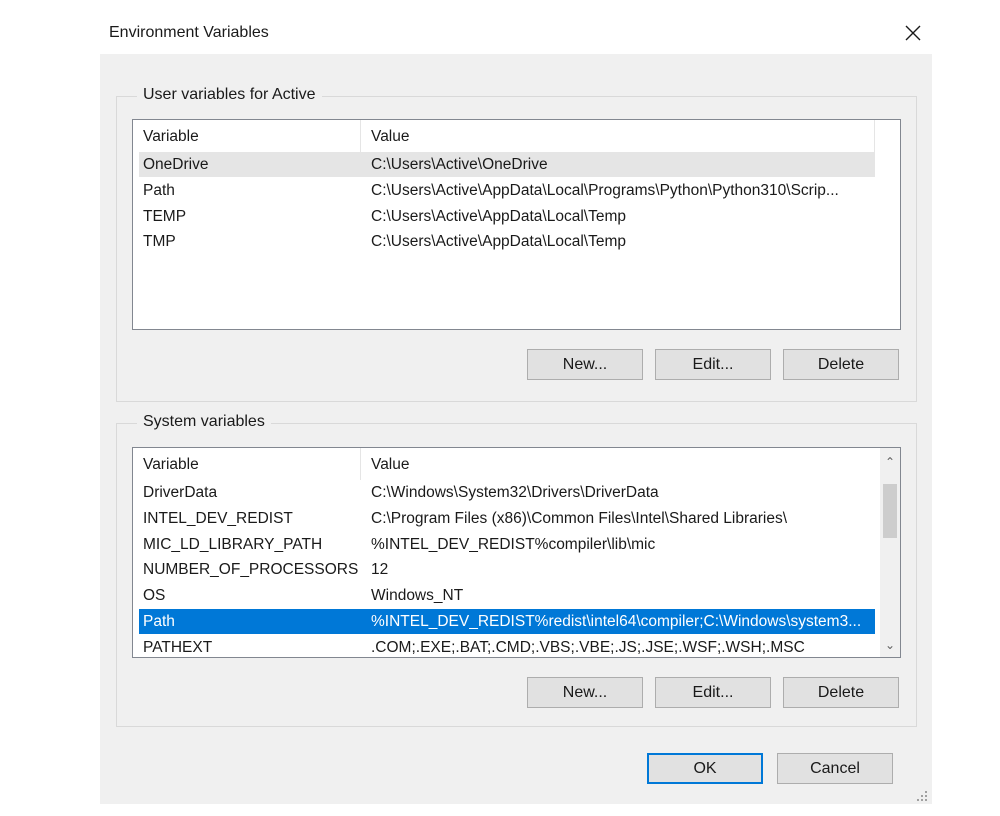  I want to click on variable-name: PATHEXT, so click(178, 647).